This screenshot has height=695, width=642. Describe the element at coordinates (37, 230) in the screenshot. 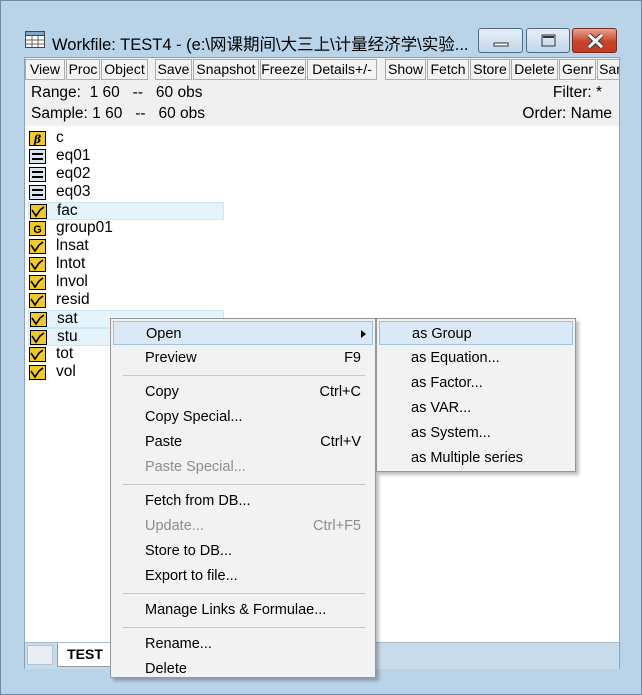

I see `svg-text: G` at that location.